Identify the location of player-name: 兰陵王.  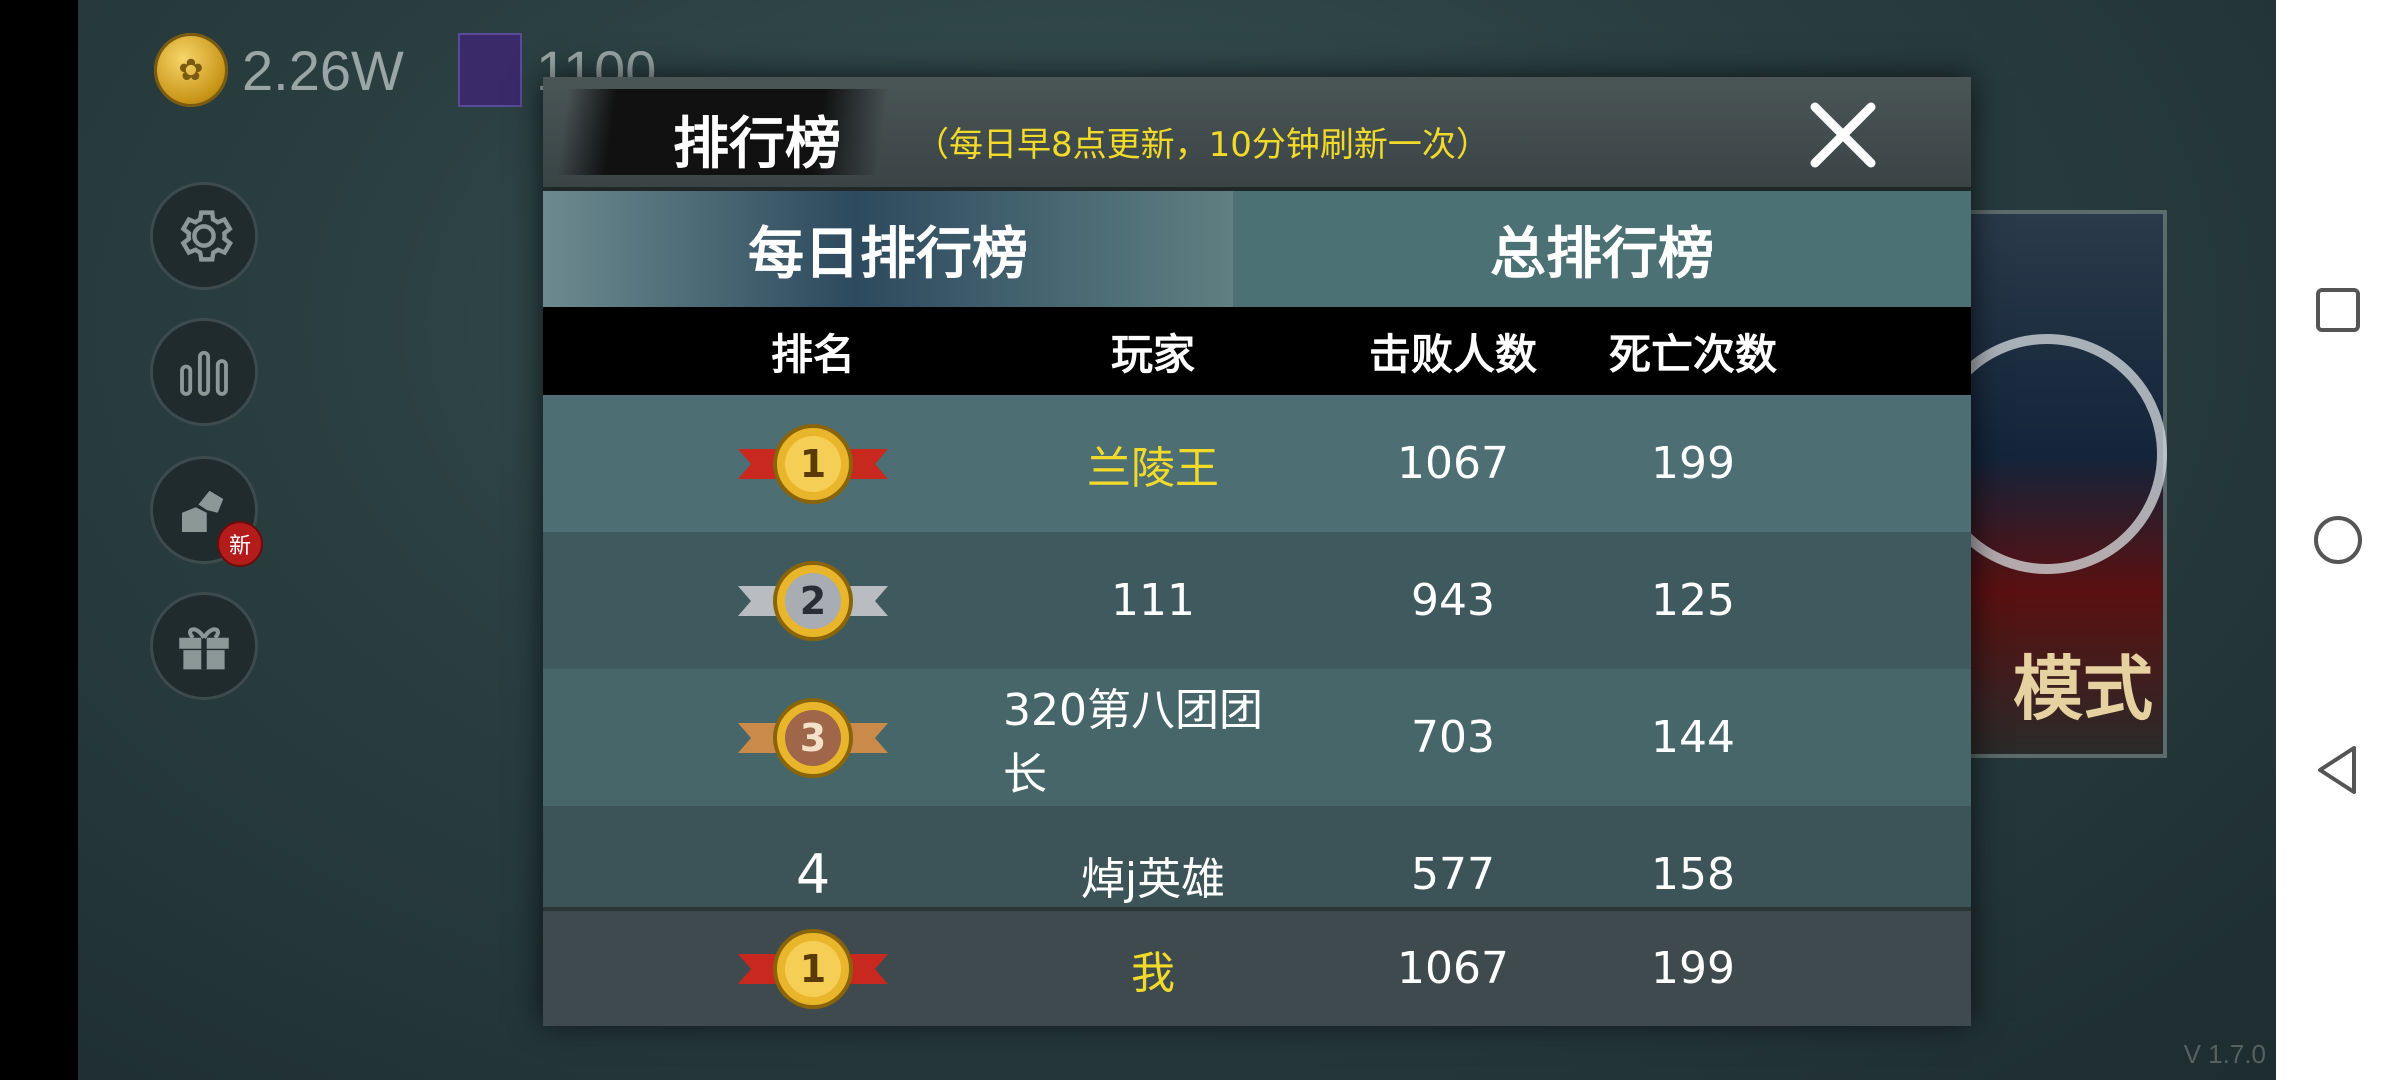
(1153, 468).